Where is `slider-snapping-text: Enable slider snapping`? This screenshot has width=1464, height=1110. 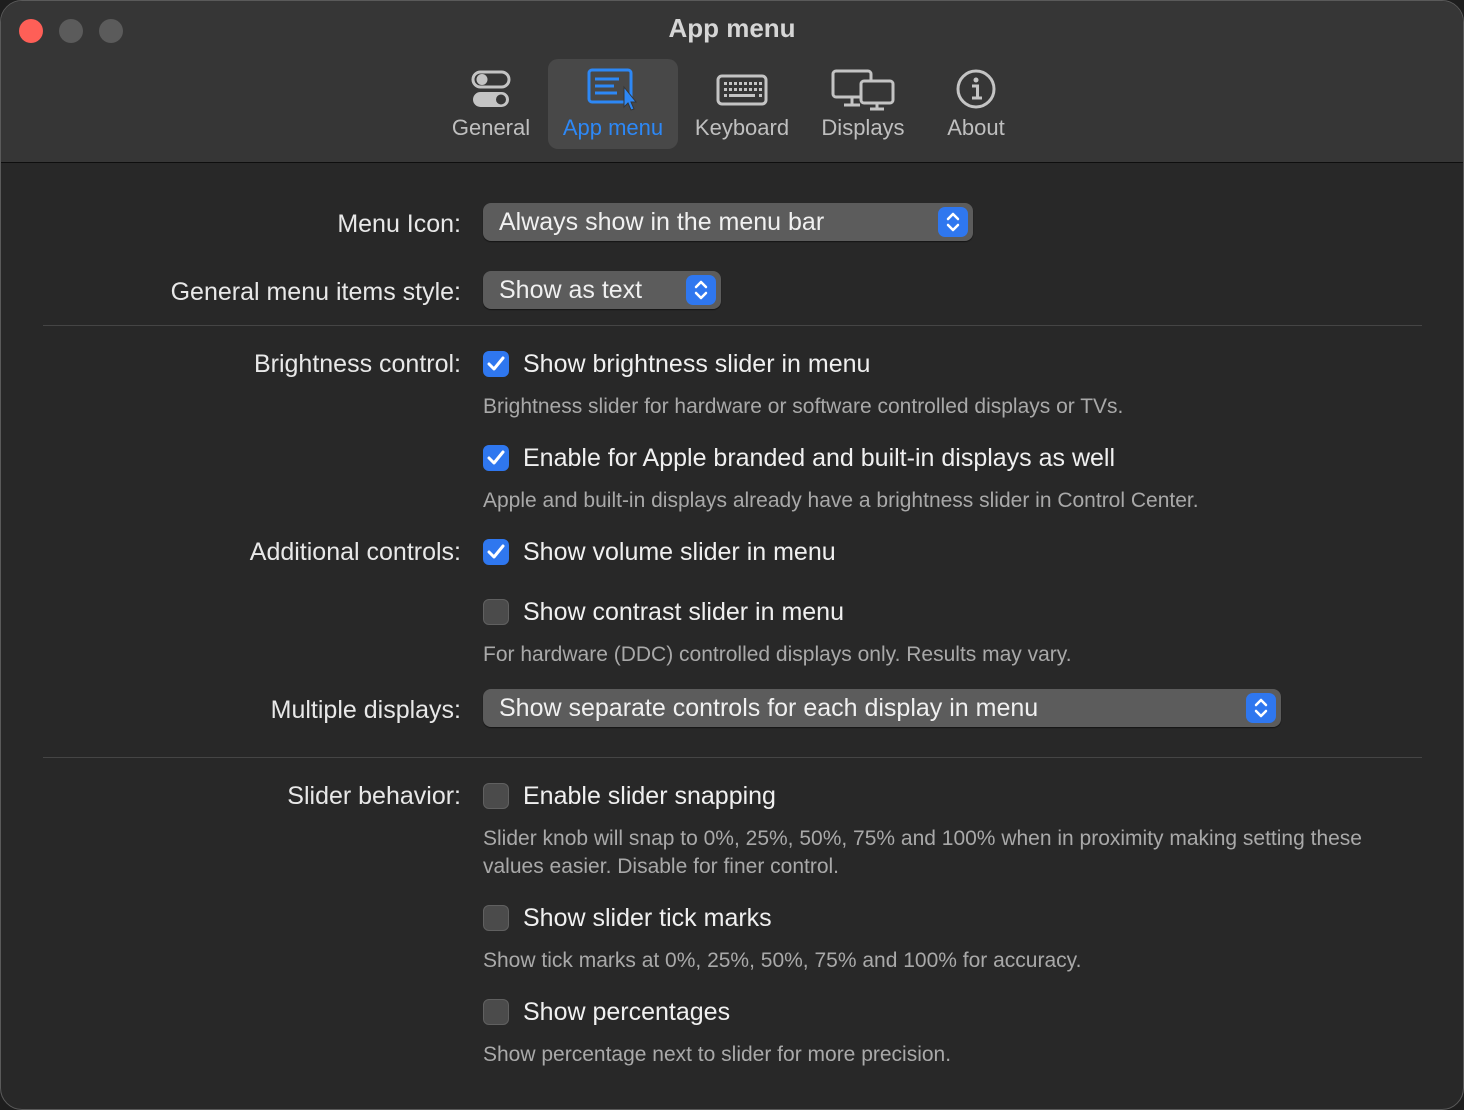
slider-snapping-text: Enable slider snapping is located at coordinates (649, 795).